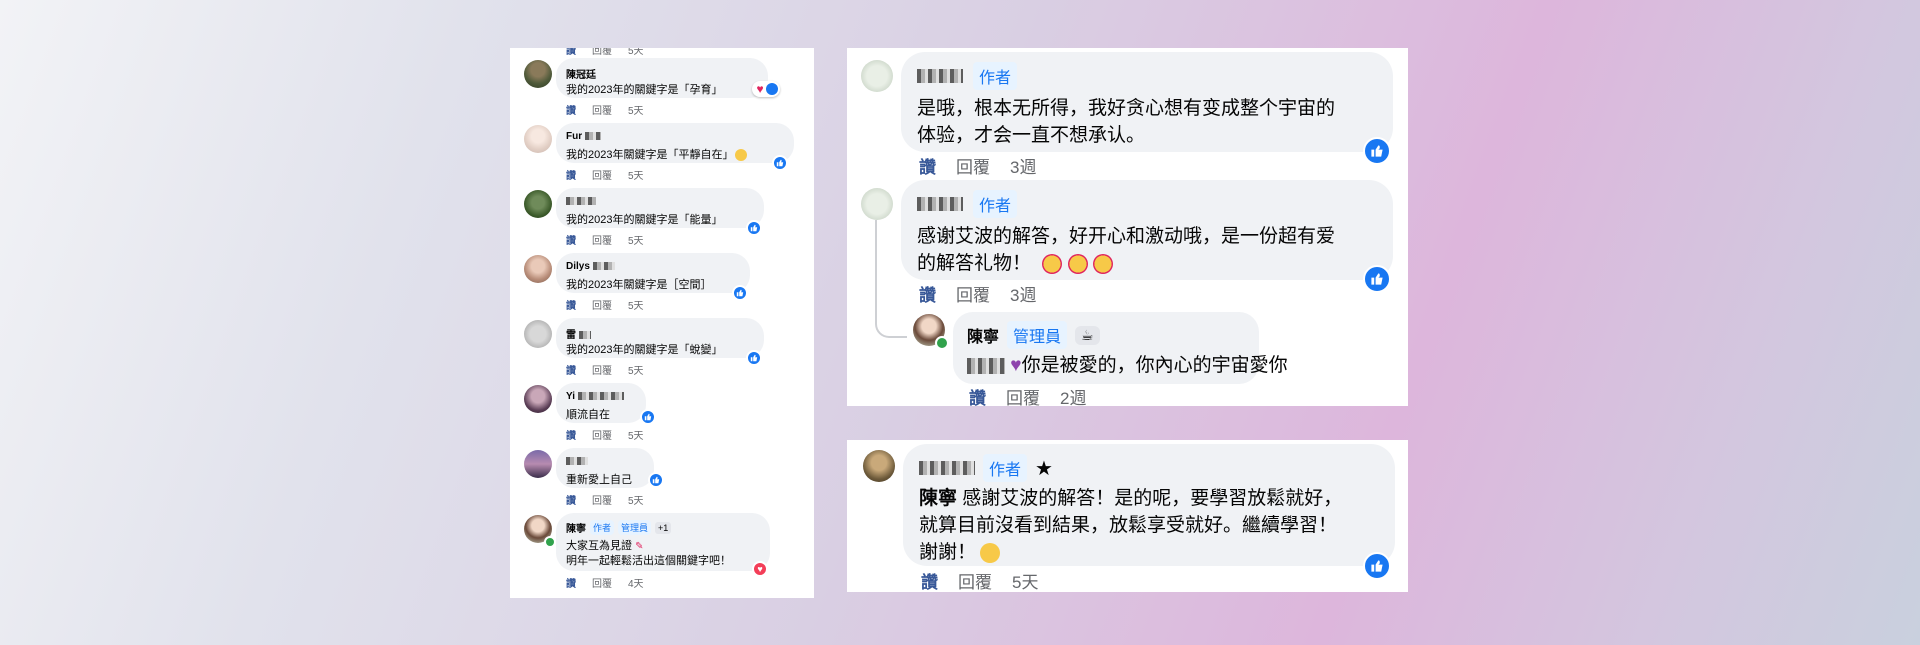  I want to click on comment-time: 4天, so click(636, 584).